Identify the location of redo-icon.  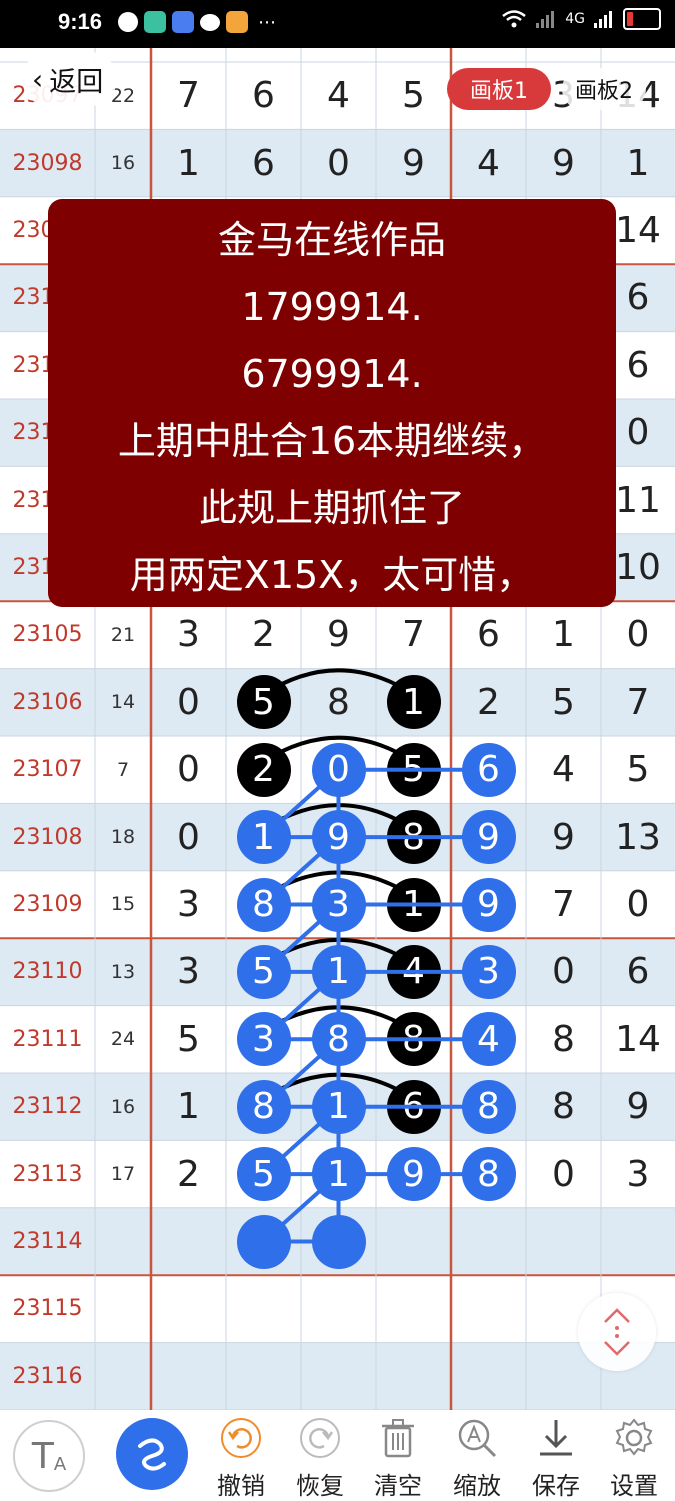
(320, 1438).